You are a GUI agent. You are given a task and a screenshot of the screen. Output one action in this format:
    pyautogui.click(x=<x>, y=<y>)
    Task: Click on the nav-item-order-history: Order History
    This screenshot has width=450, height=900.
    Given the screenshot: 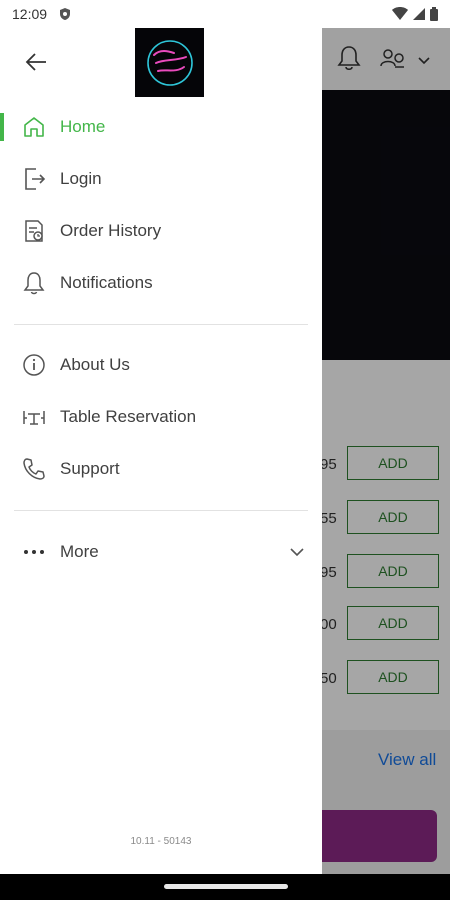 What is the action you would take?
    pyautogui.click(x=161, y=231)
    